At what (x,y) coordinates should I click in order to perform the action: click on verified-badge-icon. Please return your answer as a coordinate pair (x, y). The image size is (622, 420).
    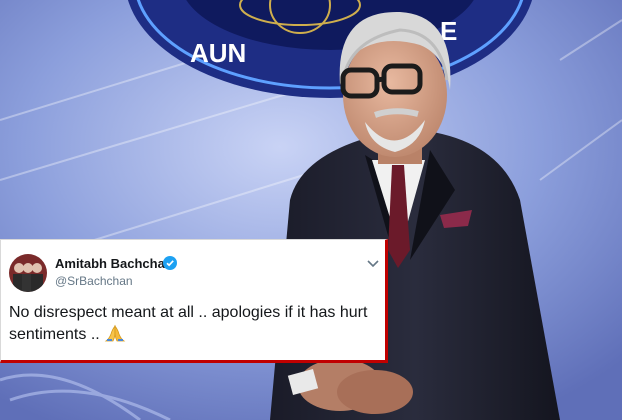
    Looking at the image, I should click on (170, 263).